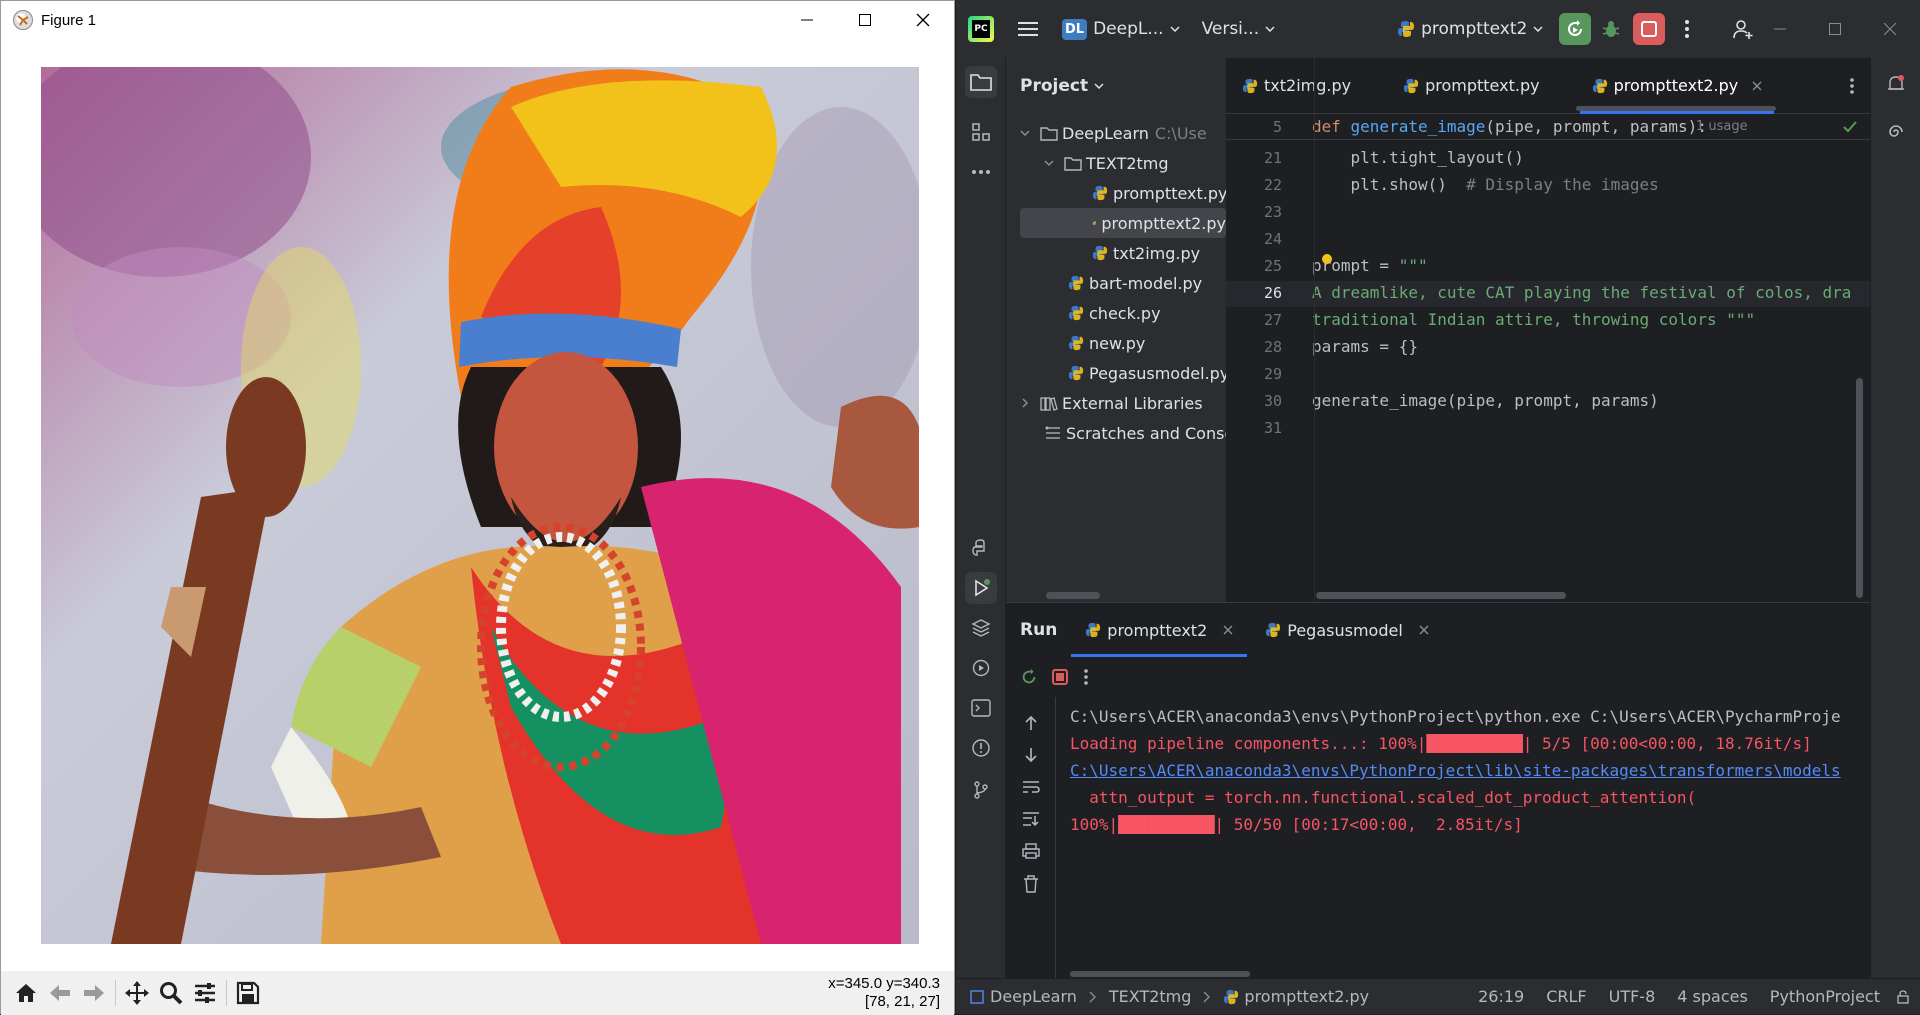 Image resolution: width=1920 pixels, height=1015 pixels. What do you see at coordinates (1159, 630) in the screenshot?
I see `run-tab-prompttext2: prompttext2` at bounding box center [1159, 630].